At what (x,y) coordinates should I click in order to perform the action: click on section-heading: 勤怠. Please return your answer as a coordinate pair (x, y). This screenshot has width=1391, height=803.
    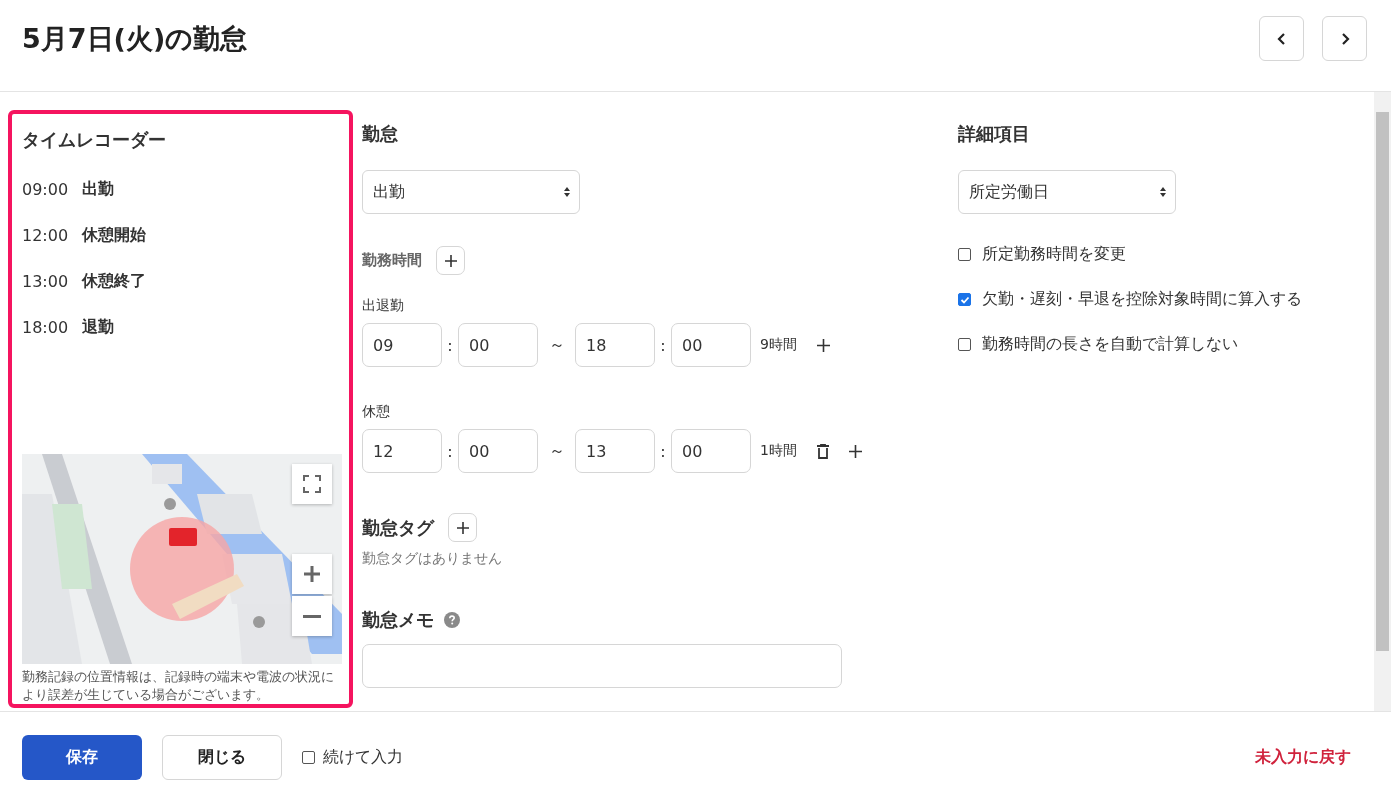
    Looking at the image, I should click on (380, 134).